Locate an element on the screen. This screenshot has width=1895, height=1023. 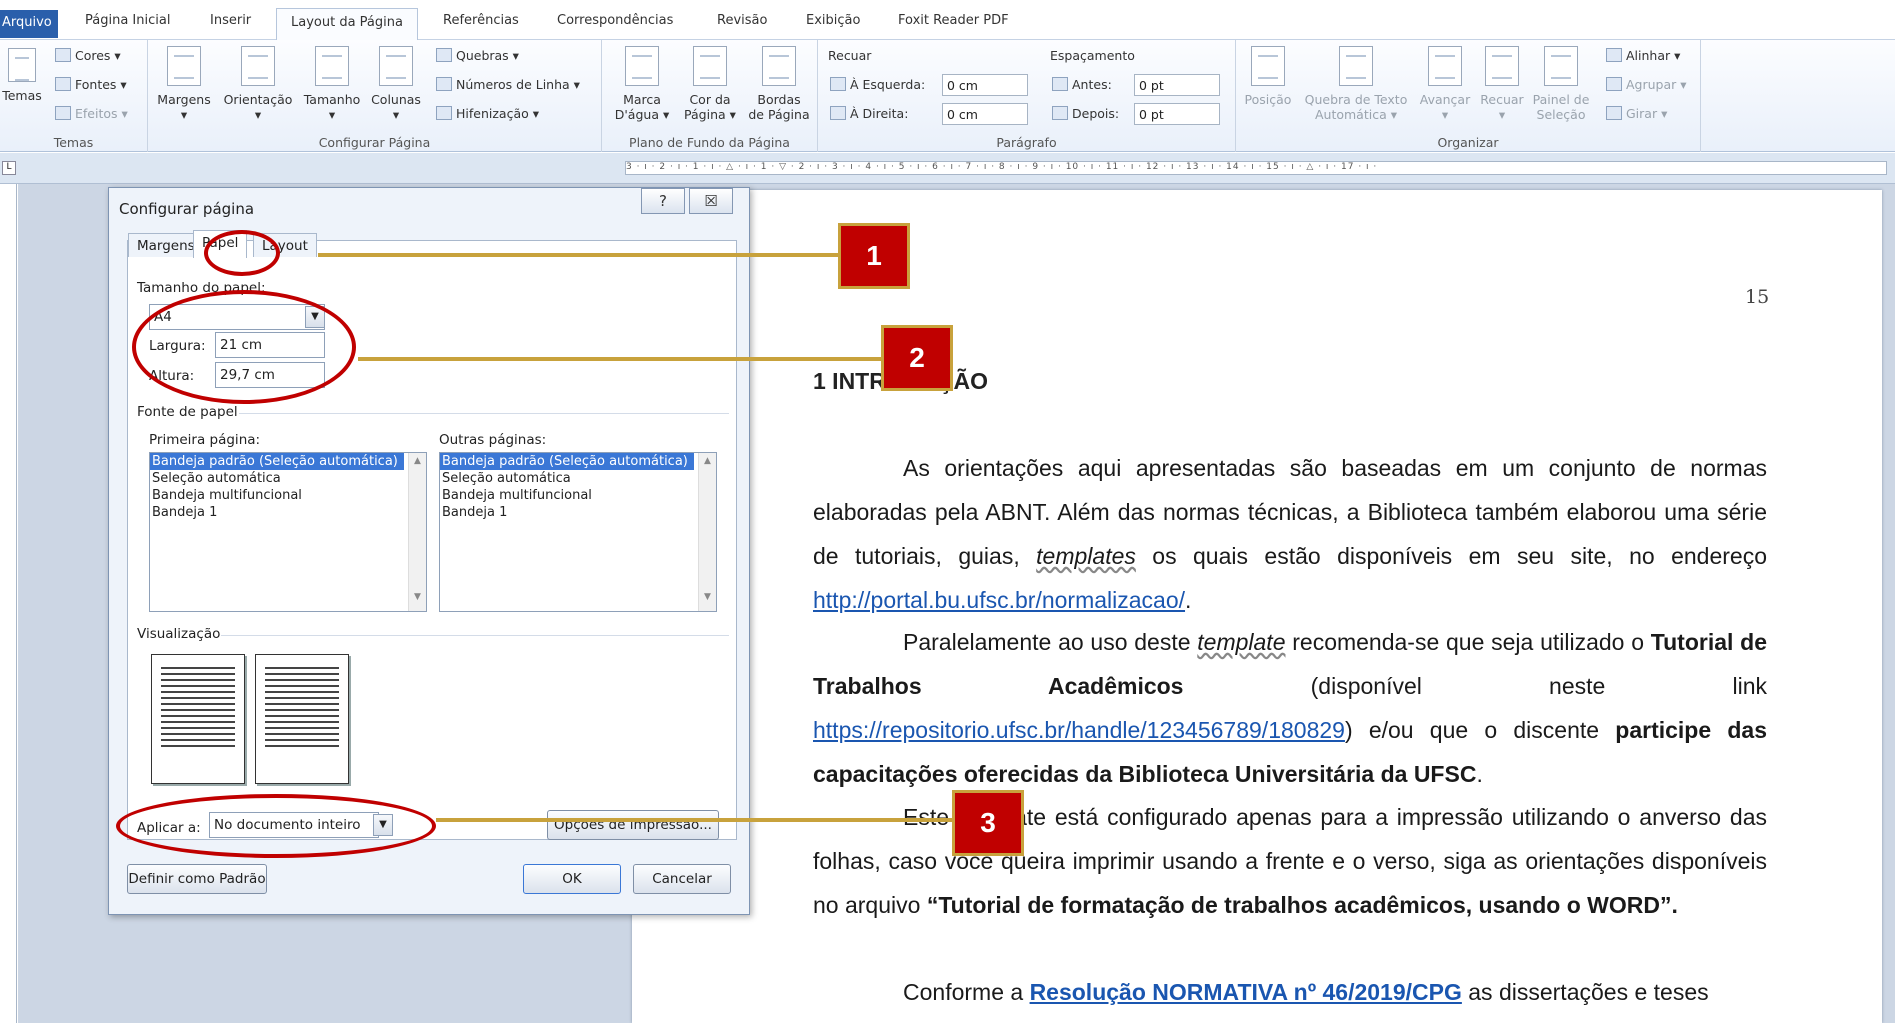
callout-1: 1 is located at coordinates (874, 256).